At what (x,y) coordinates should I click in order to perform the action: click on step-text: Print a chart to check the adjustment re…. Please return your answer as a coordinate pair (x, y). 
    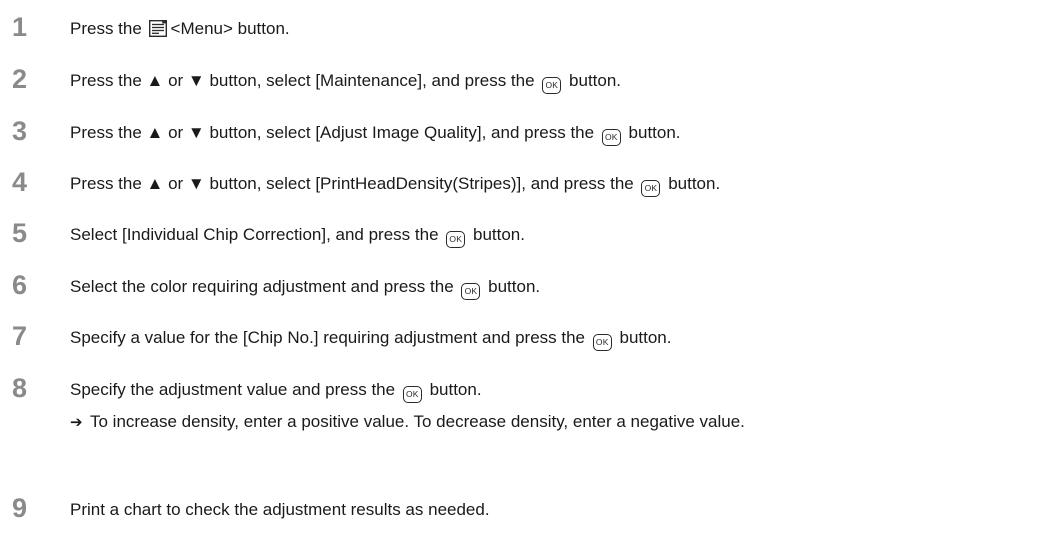
    Looking at the image, I should click on (280, 509).